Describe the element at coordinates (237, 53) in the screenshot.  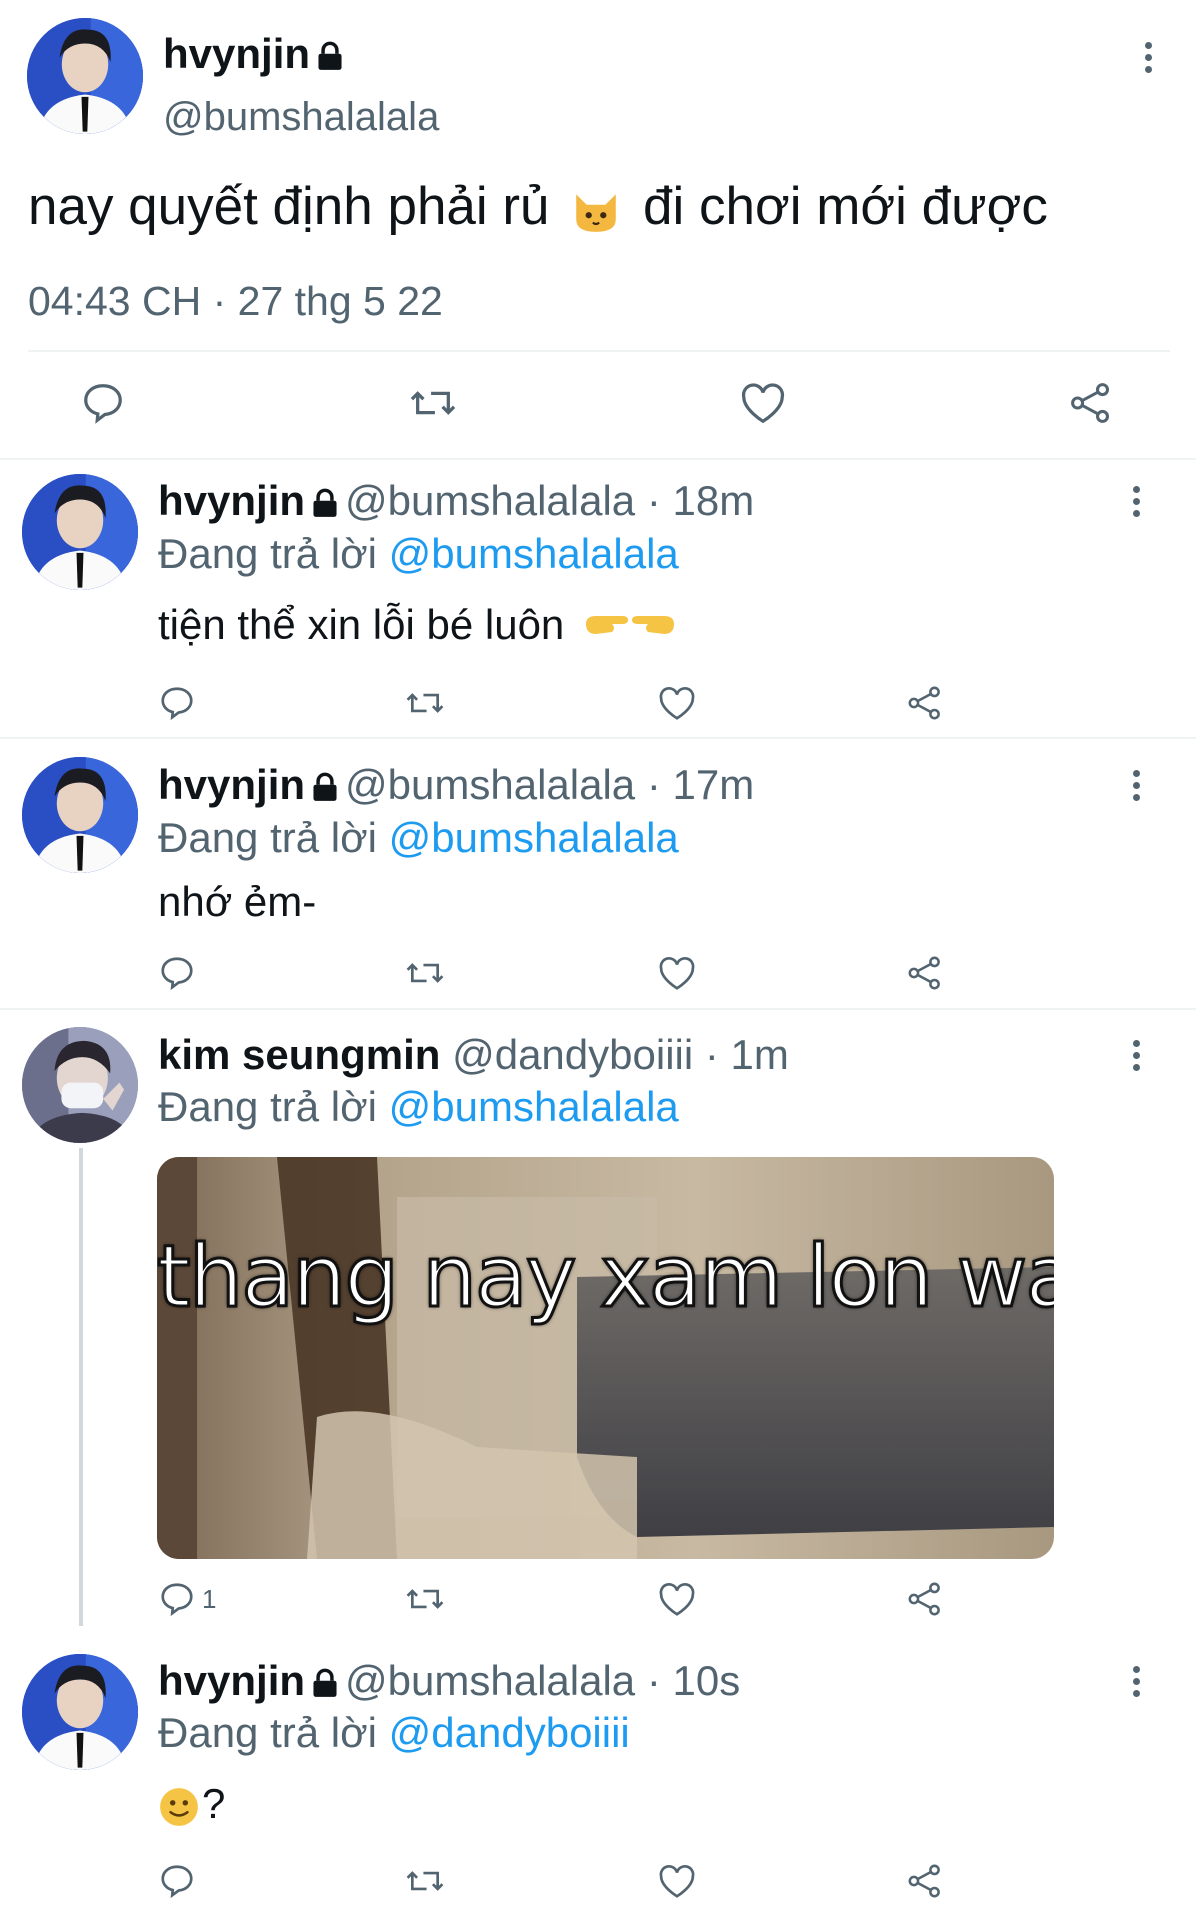
I see `display-name-text: hvynjin` at that location.